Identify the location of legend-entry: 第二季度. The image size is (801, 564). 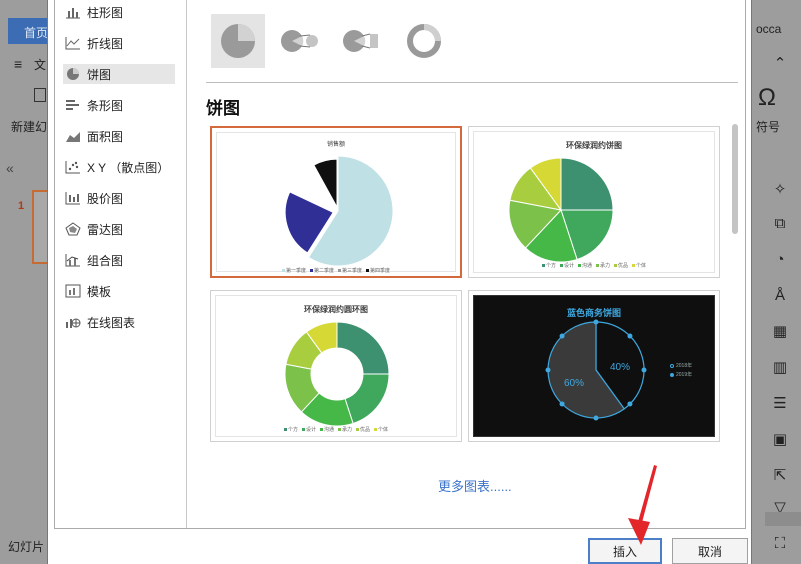
(321, 271).